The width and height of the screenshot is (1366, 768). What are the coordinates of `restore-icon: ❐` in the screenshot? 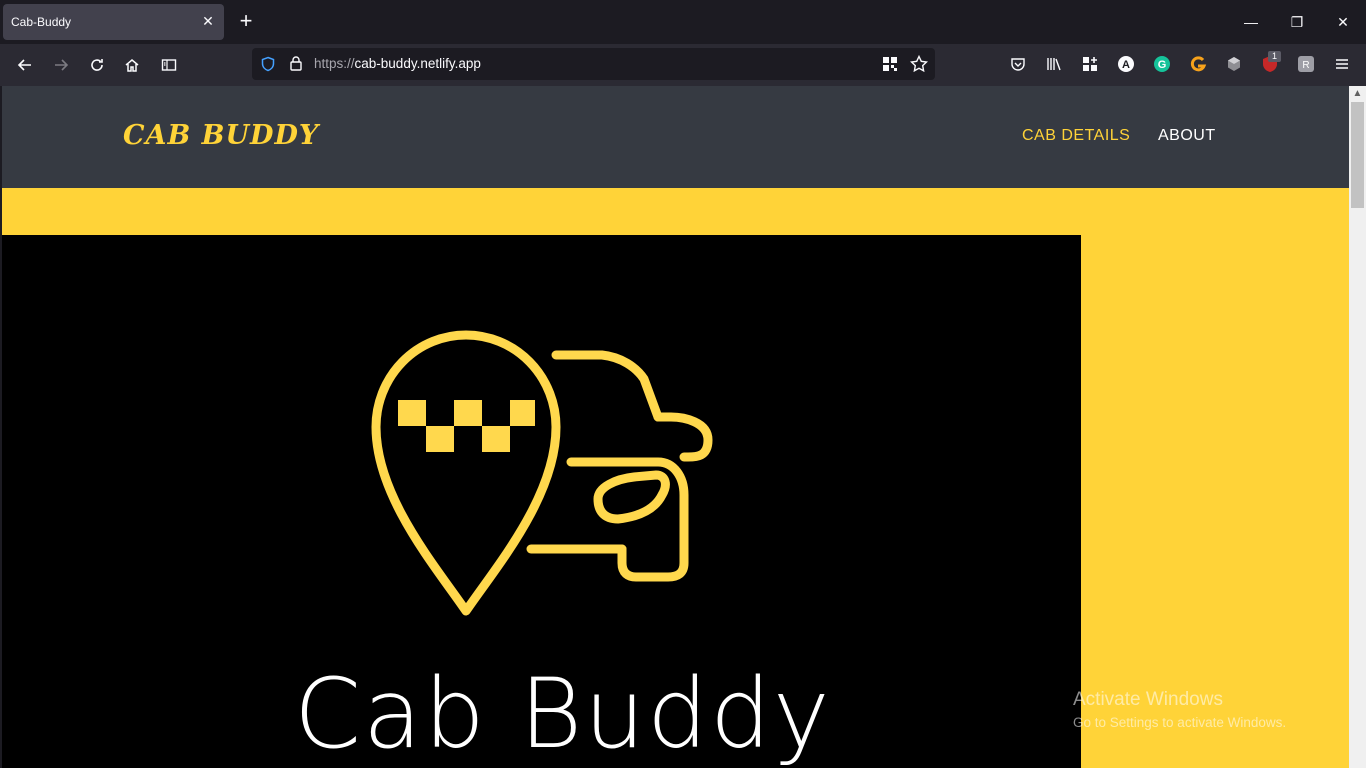 It's located at (1297, 22).